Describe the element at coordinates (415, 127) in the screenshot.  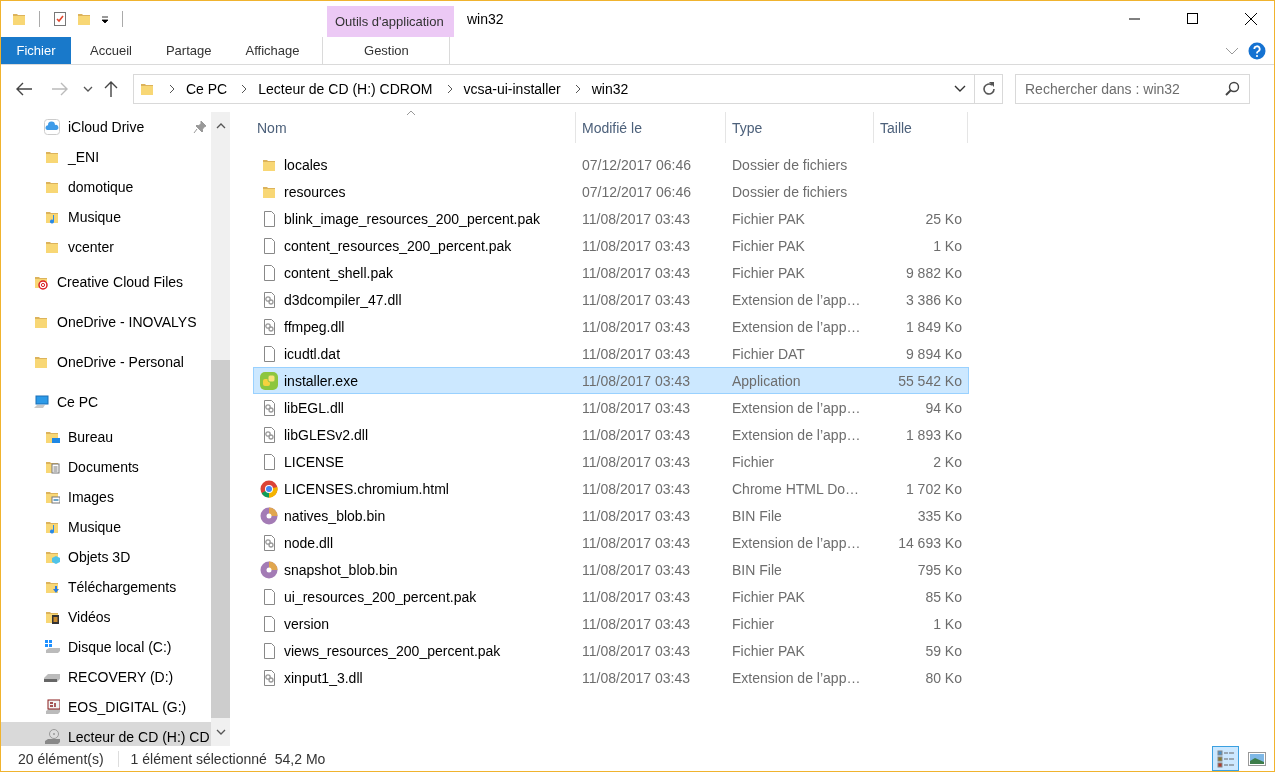
I see `column-header: Nom` at that location.